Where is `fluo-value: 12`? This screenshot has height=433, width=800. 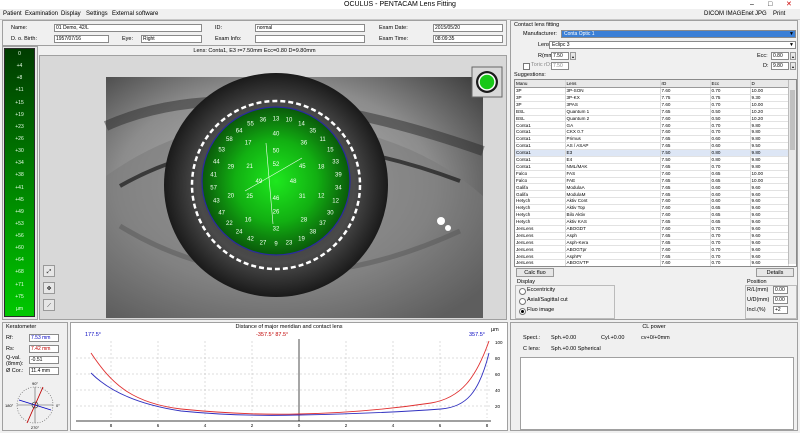 fluo-value: 12 is located at coordinates (335, 201).